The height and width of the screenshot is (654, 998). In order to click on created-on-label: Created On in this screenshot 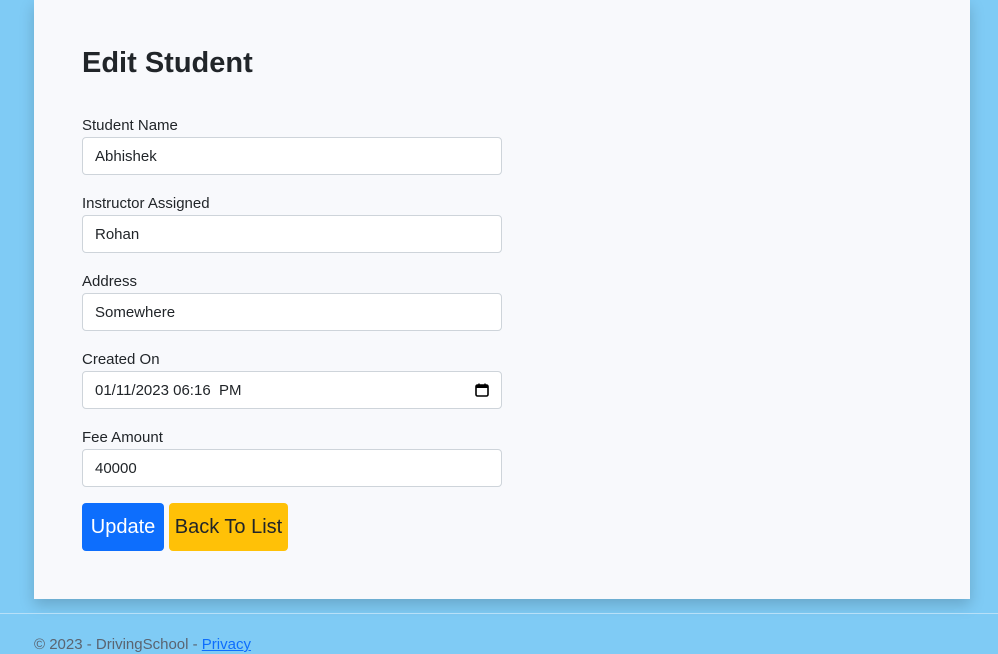, I will do `click(121, 359)`.